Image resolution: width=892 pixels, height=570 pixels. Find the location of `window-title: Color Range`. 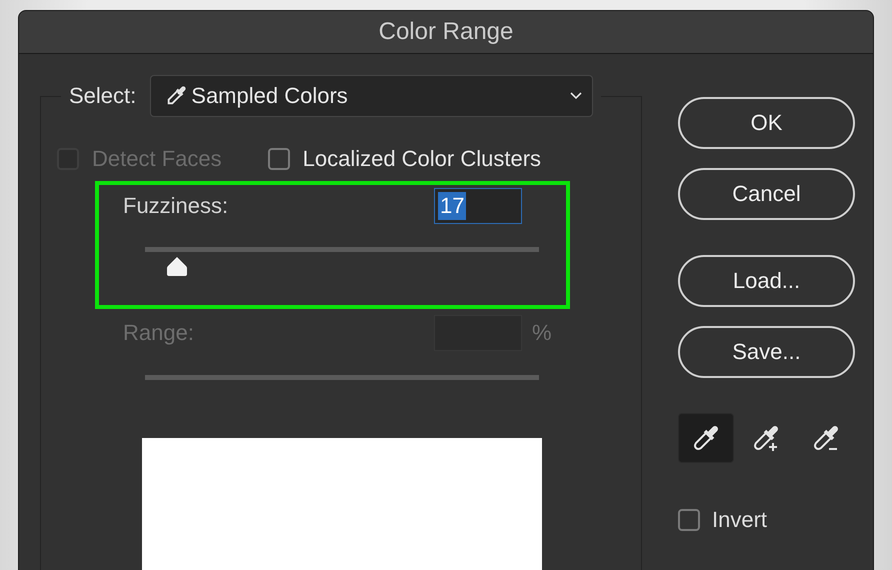

window-title: Color Range is located at coordinates (446, 32).